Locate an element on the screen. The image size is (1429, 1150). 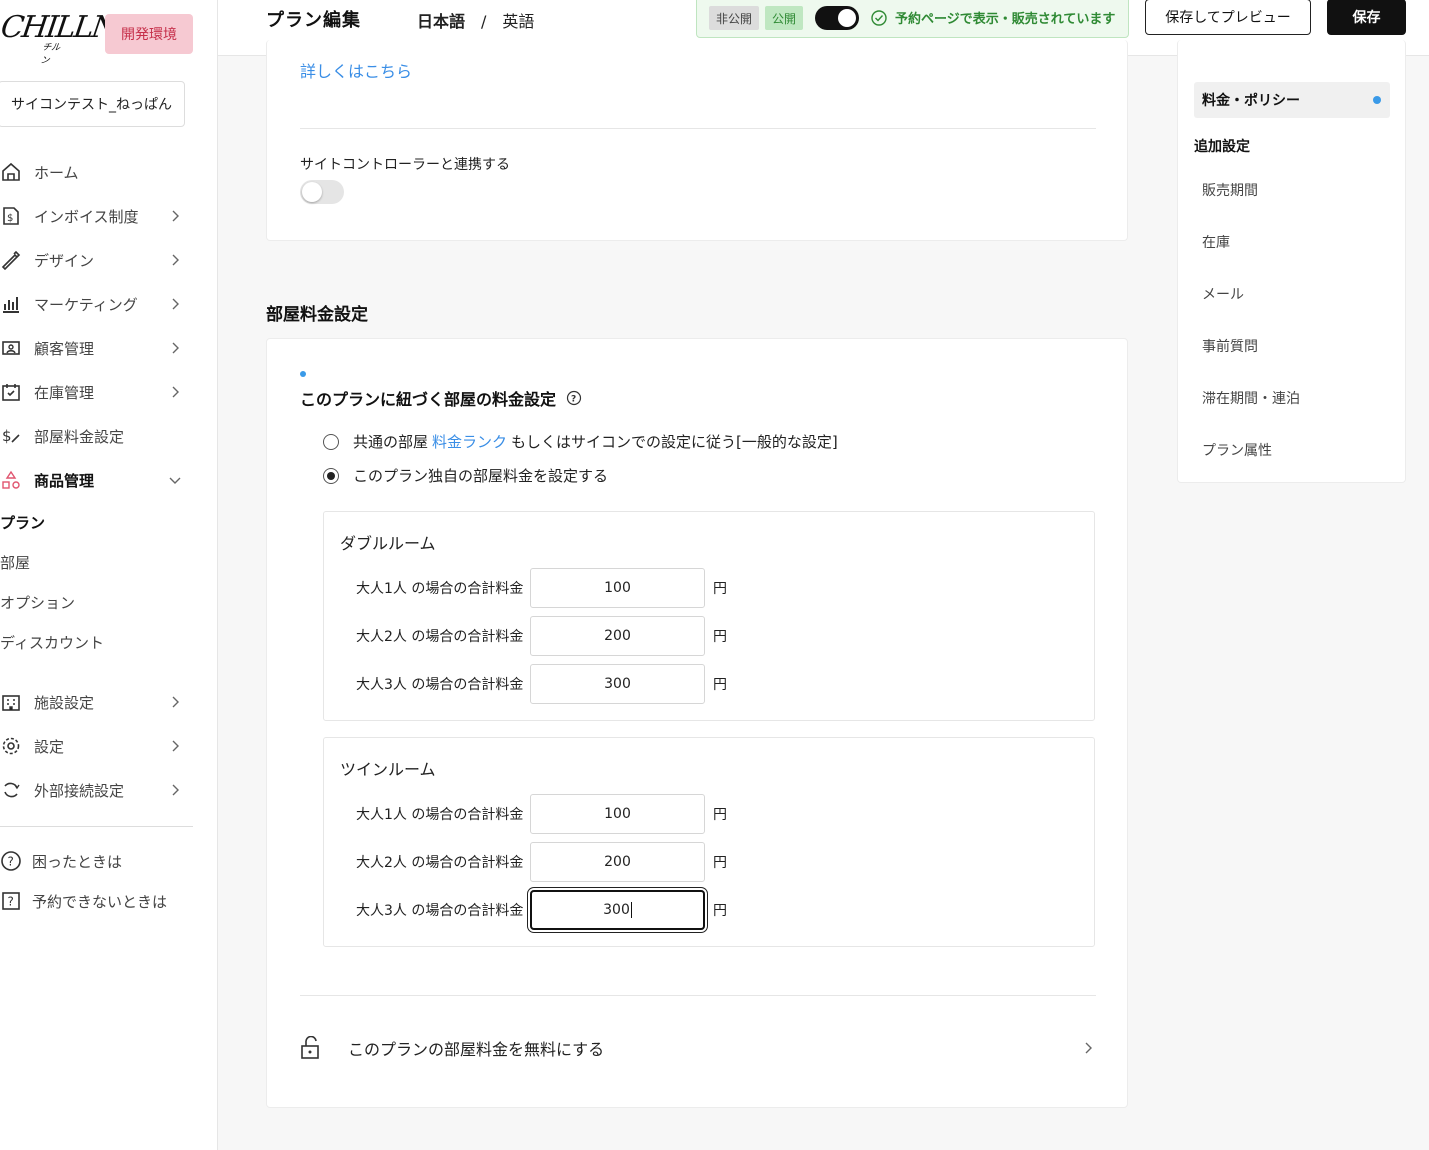
store-select: サイコンテスト_ねっぱん is located at coordinates (92, 104).